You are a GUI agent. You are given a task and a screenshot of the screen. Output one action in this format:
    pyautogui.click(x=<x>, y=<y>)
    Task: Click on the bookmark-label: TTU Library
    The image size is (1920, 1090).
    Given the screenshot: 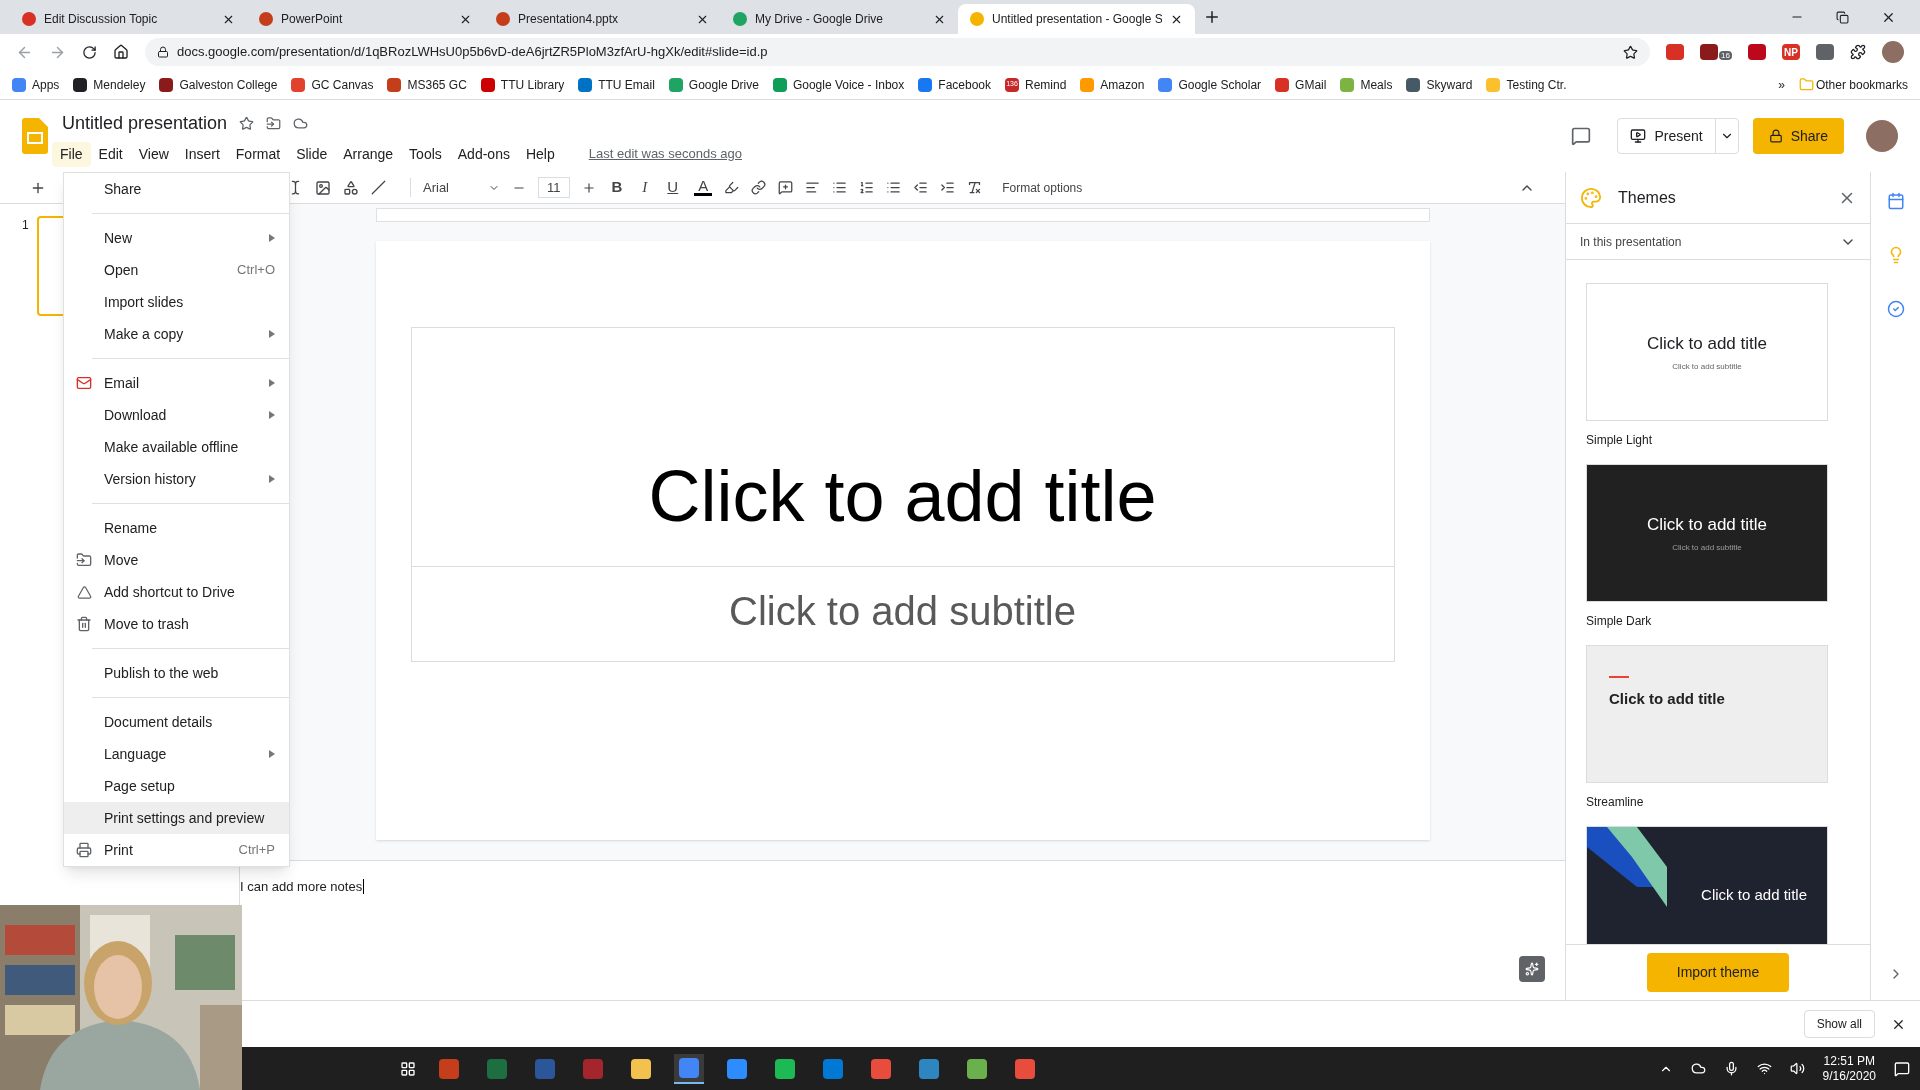 What is the action you would take?
    pyautogui.click(x=532, y=85)
    